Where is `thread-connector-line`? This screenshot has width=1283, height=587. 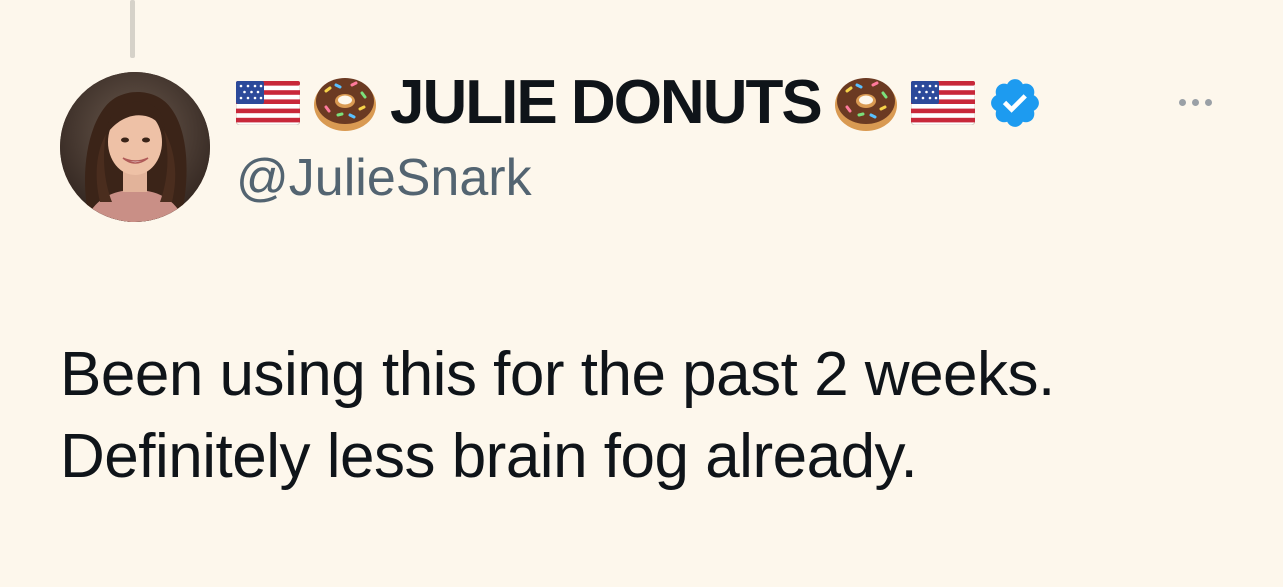
thread-connector-line is located at coordinates (132, 29).